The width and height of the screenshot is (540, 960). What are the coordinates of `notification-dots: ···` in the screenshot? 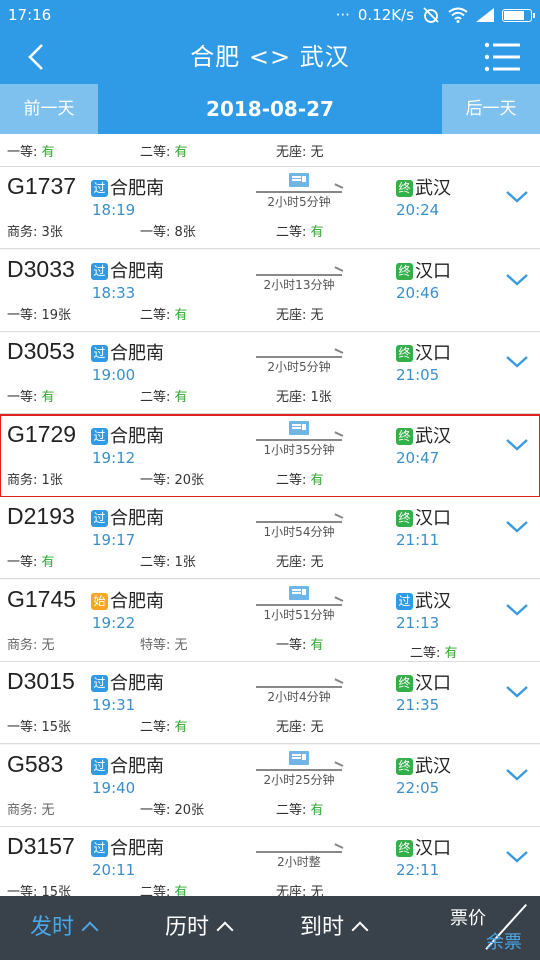 It's located at (342, 15).